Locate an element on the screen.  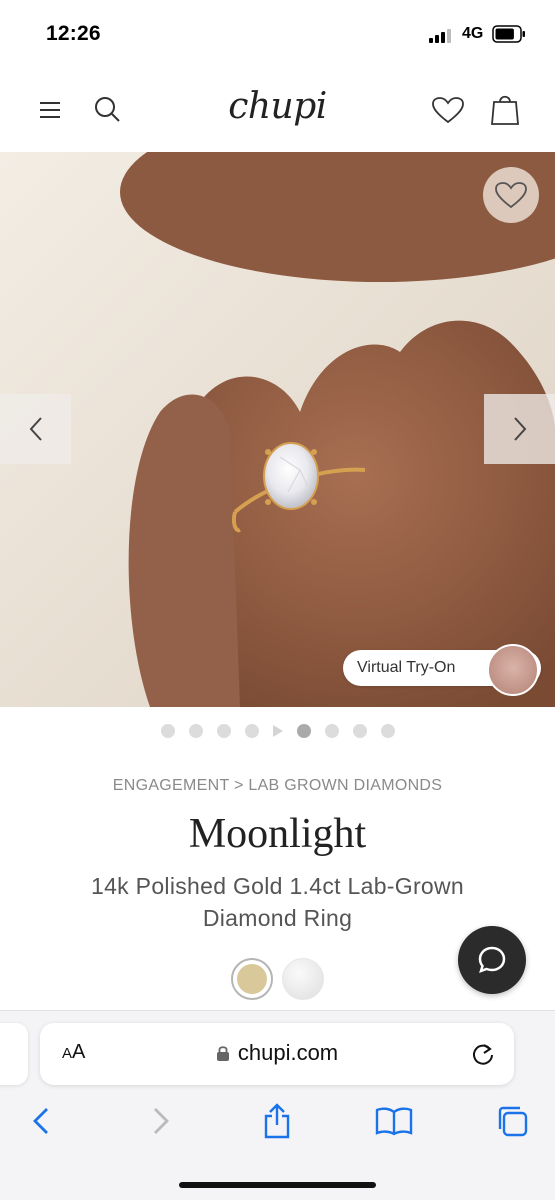
forward-button is located at coordinates (161, 1121).